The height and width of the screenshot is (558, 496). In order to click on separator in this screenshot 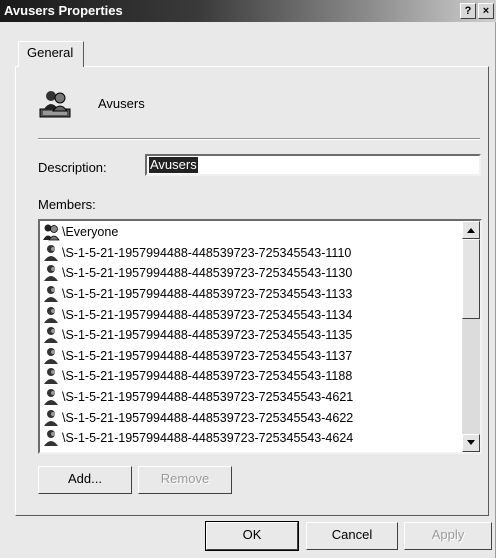, I will do `click(259, 139)`.